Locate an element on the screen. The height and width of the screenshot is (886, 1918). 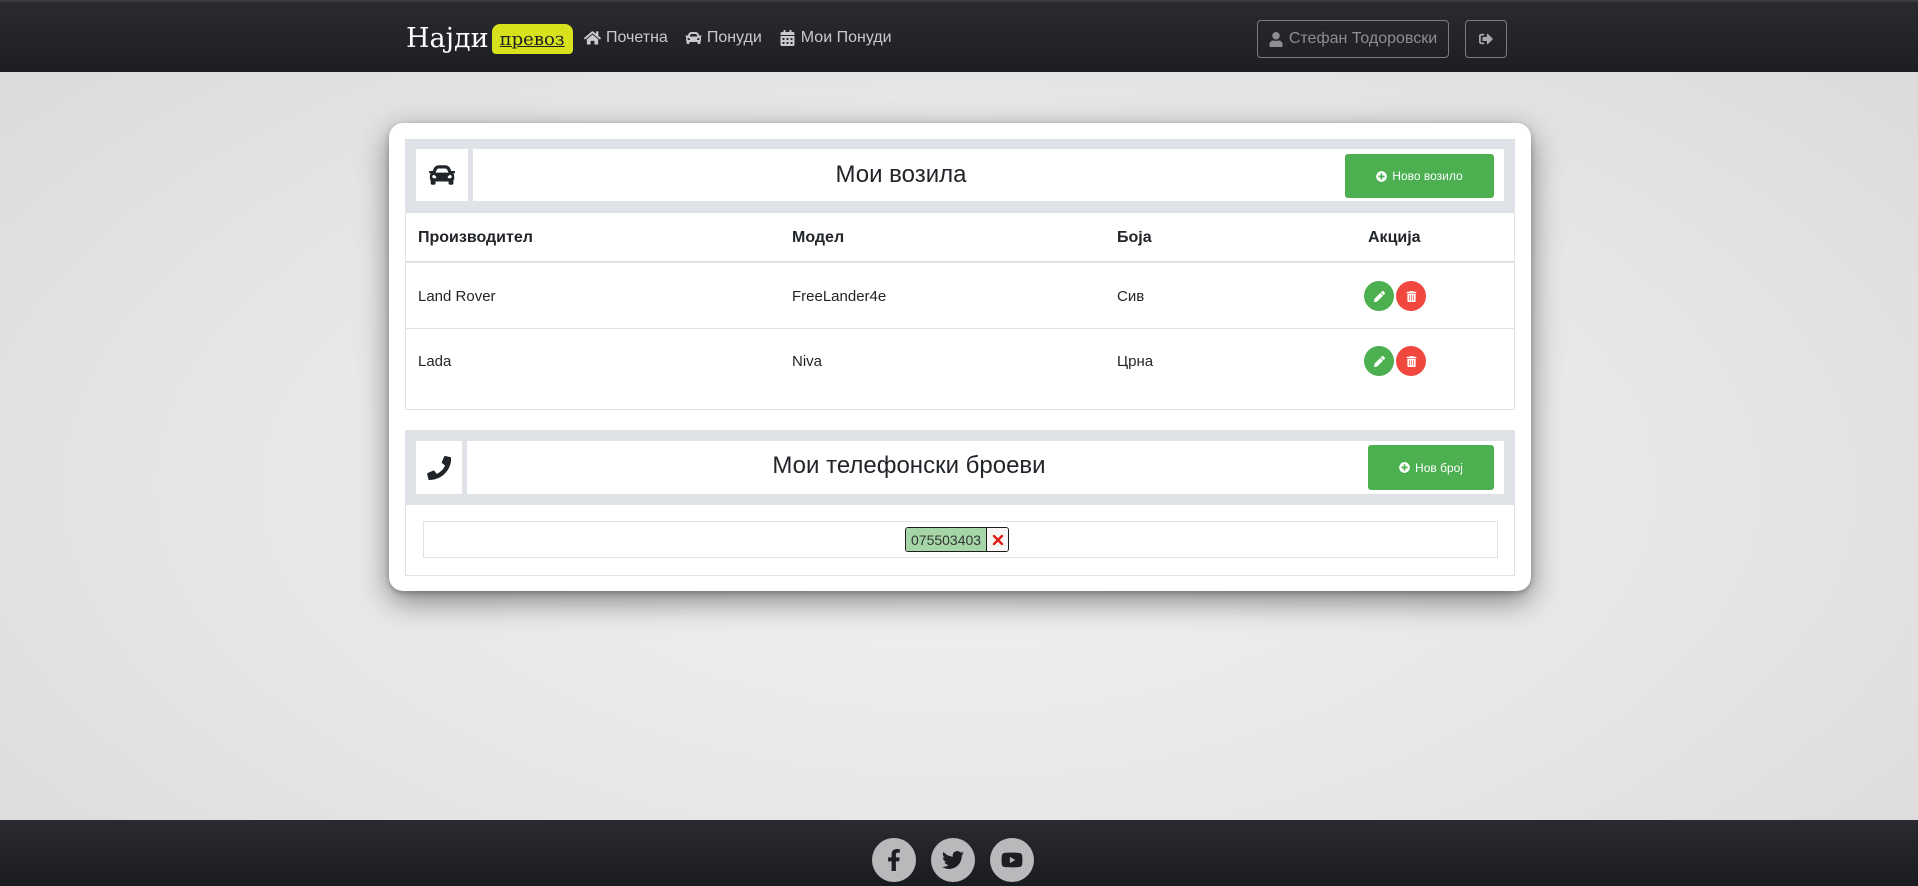
calendar-icon is located at coordinates (787, 38).